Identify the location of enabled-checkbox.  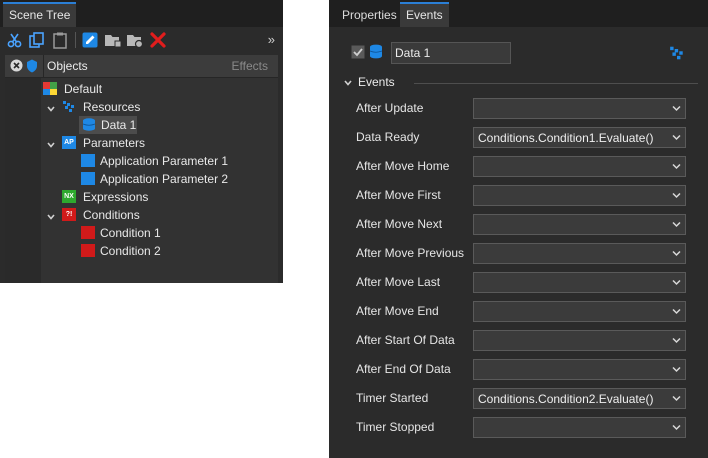
(358, 53).